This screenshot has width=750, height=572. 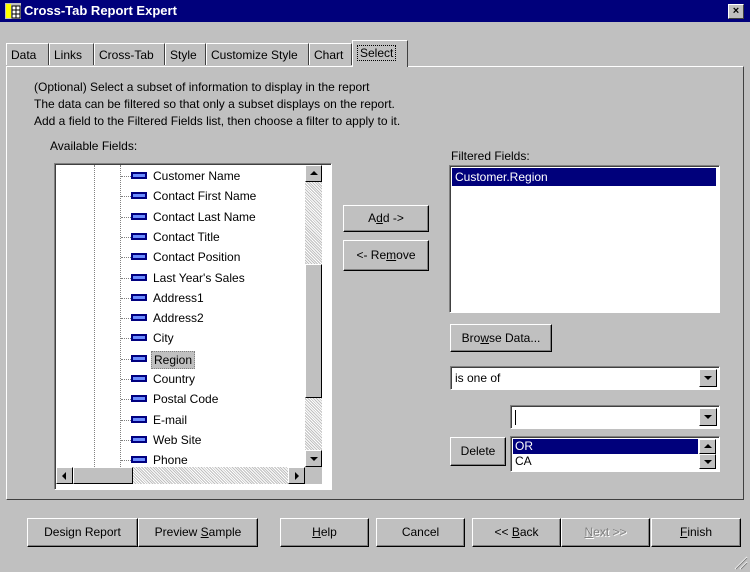 I want to click on design-report-button: Design Report, so click(x=82, y=532).